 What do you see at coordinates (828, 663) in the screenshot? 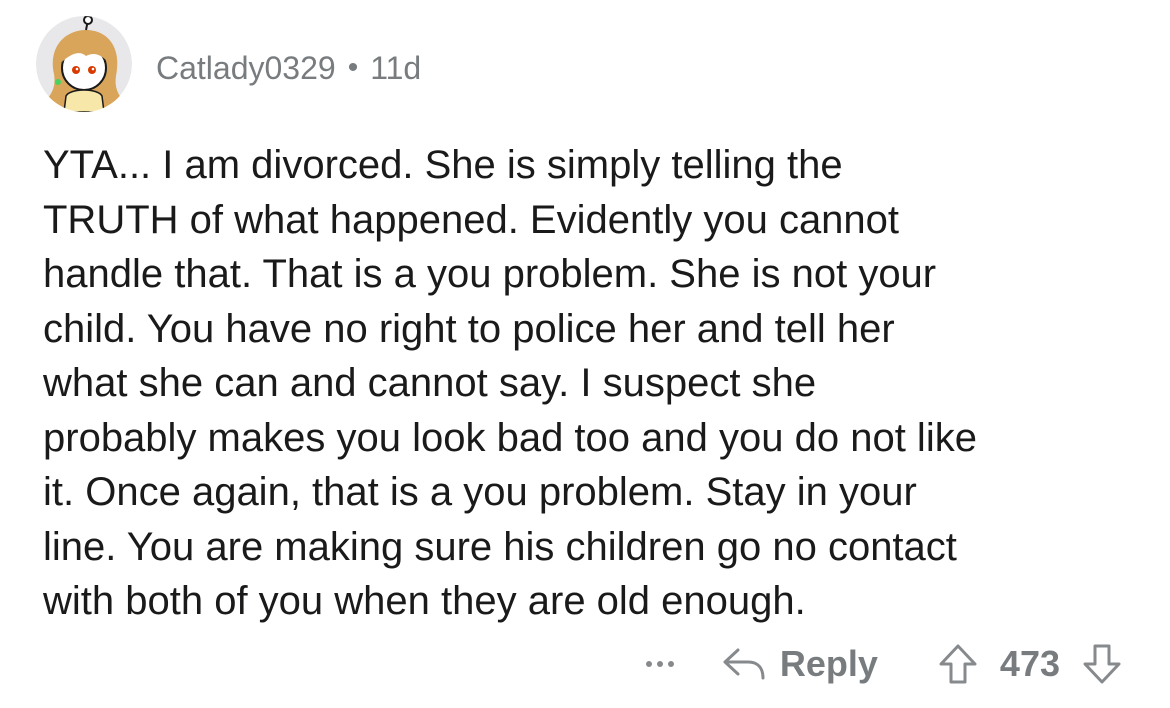
I see `reply-label: Reply` at bounding box center [828, 663].